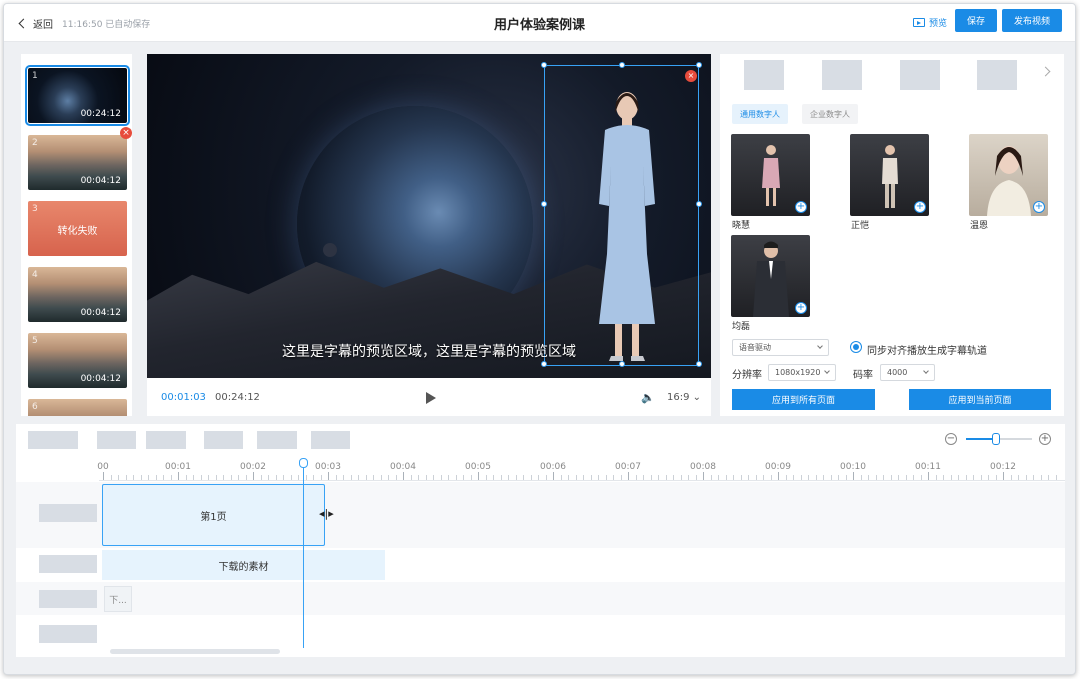 This screenshot has width=1080, height=679. What do you see at coordinates (691, 76) in the screenshot?
I see `remove-avatar-icon: ×` at bounding box center [691, 76].